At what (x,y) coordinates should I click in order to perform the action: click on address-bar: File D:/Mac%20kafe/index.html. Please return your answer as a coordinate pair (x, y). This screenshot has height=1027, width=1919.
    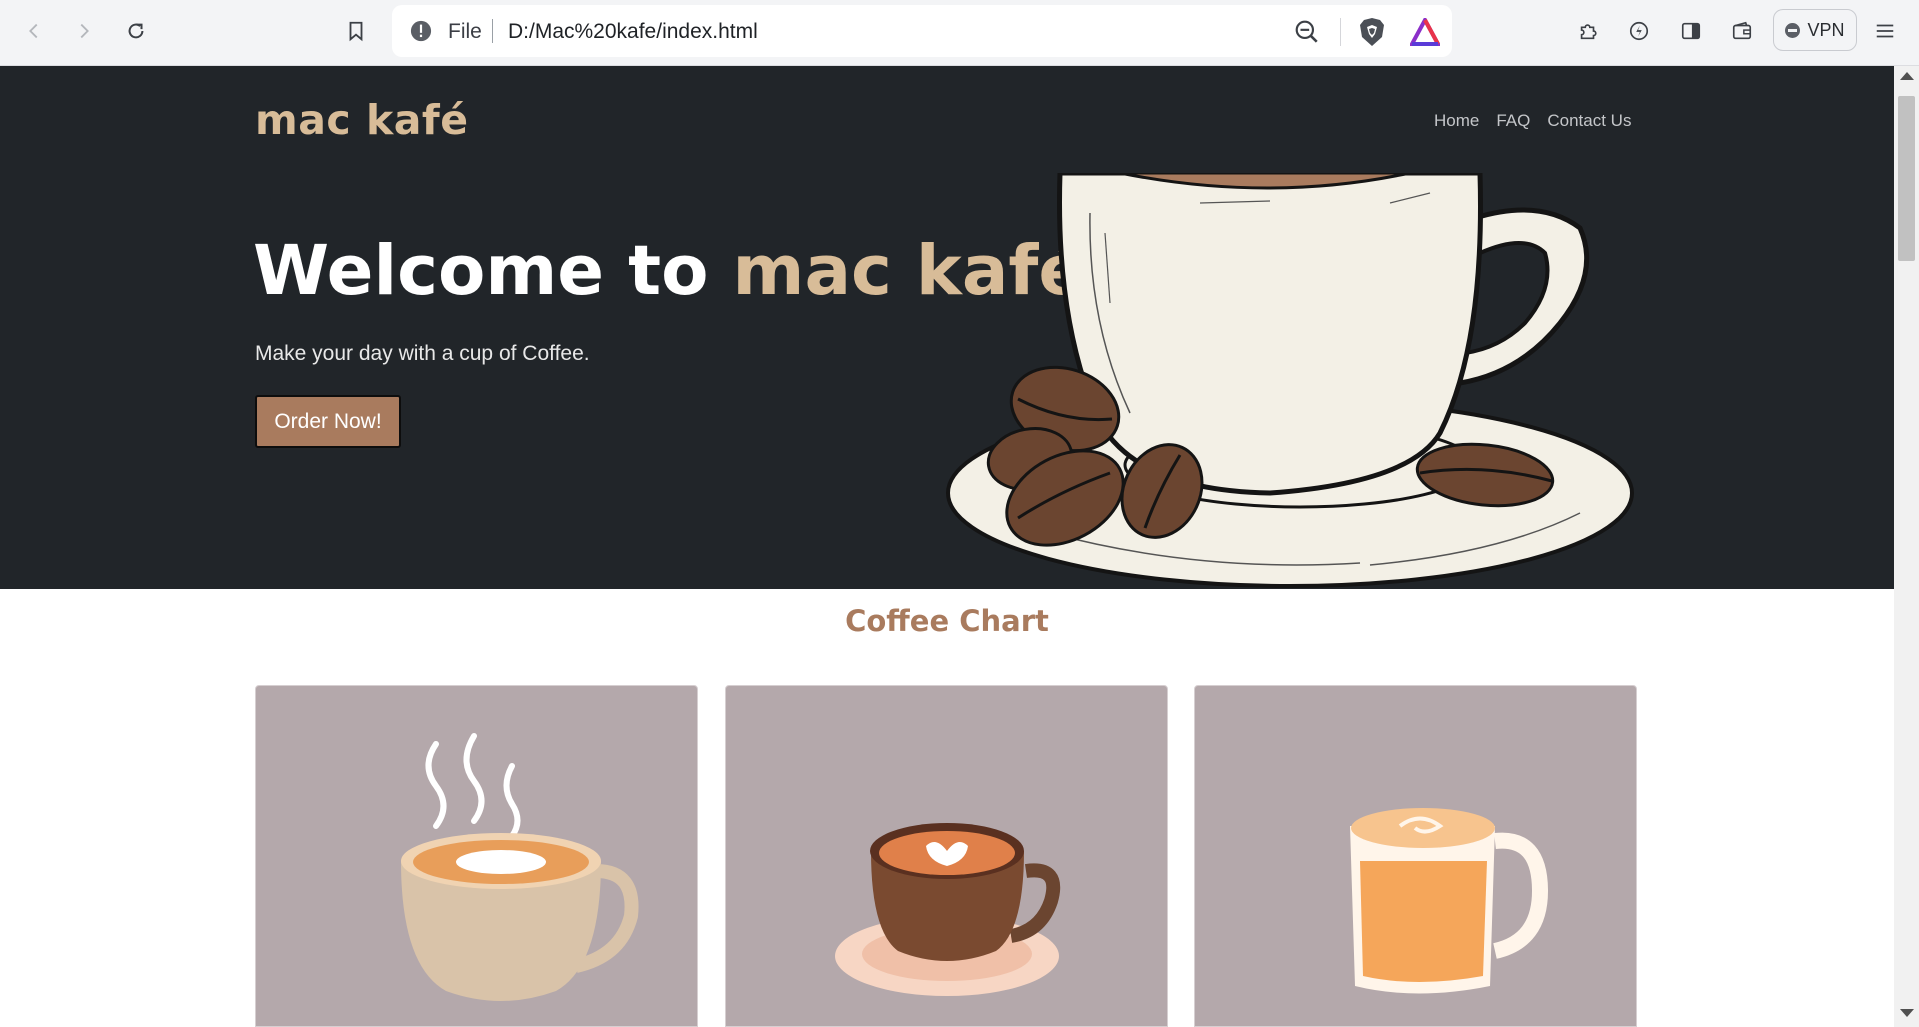
    Looking at the image, I should click on (922, 31).